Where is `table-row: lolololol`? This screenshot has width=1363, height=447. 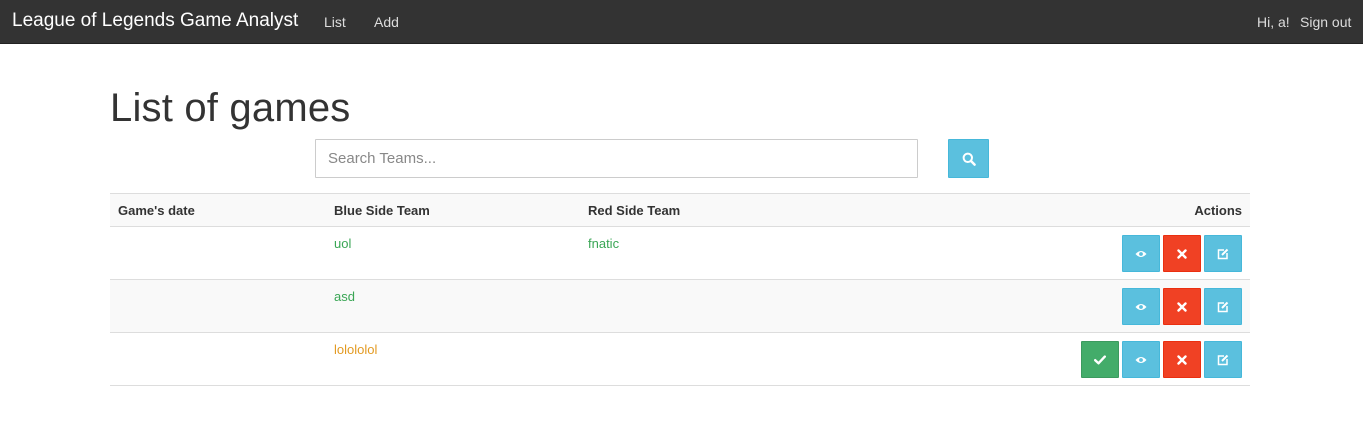 table-row: lolololol is located at coordinates (680, 359).